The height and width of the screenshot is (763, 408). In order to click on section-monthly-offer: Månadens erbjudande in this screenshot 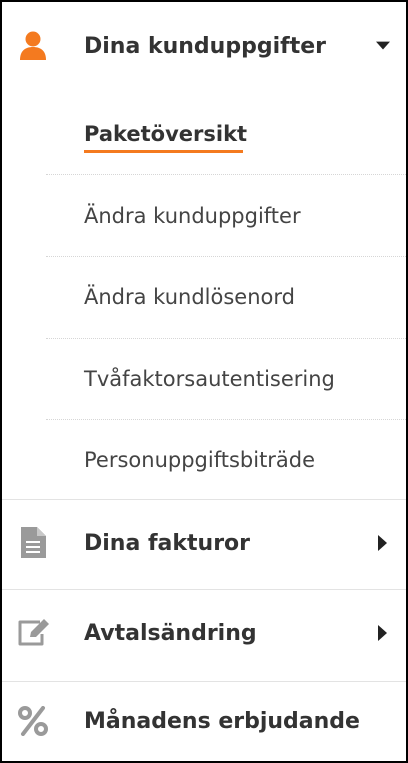, I will do `click(204, 721)`.